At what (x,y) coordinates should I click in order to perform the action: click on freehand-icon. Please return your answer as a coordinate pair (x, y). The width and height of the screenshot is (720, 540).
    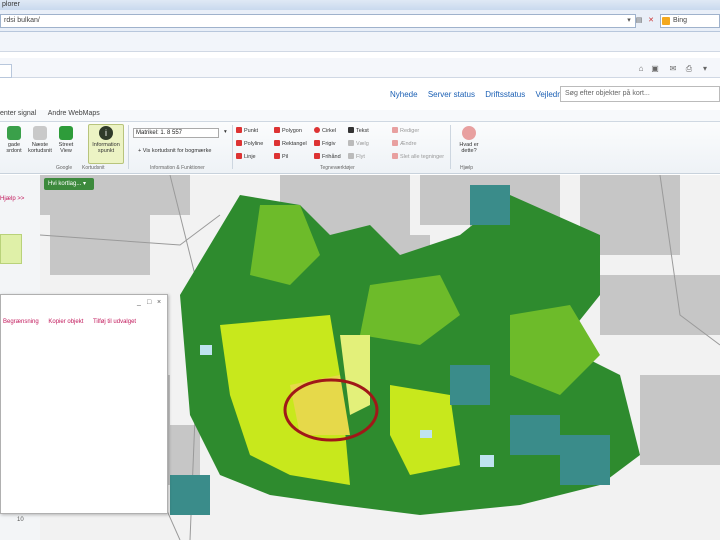
    Looking at the image, I should click on (317, 156).